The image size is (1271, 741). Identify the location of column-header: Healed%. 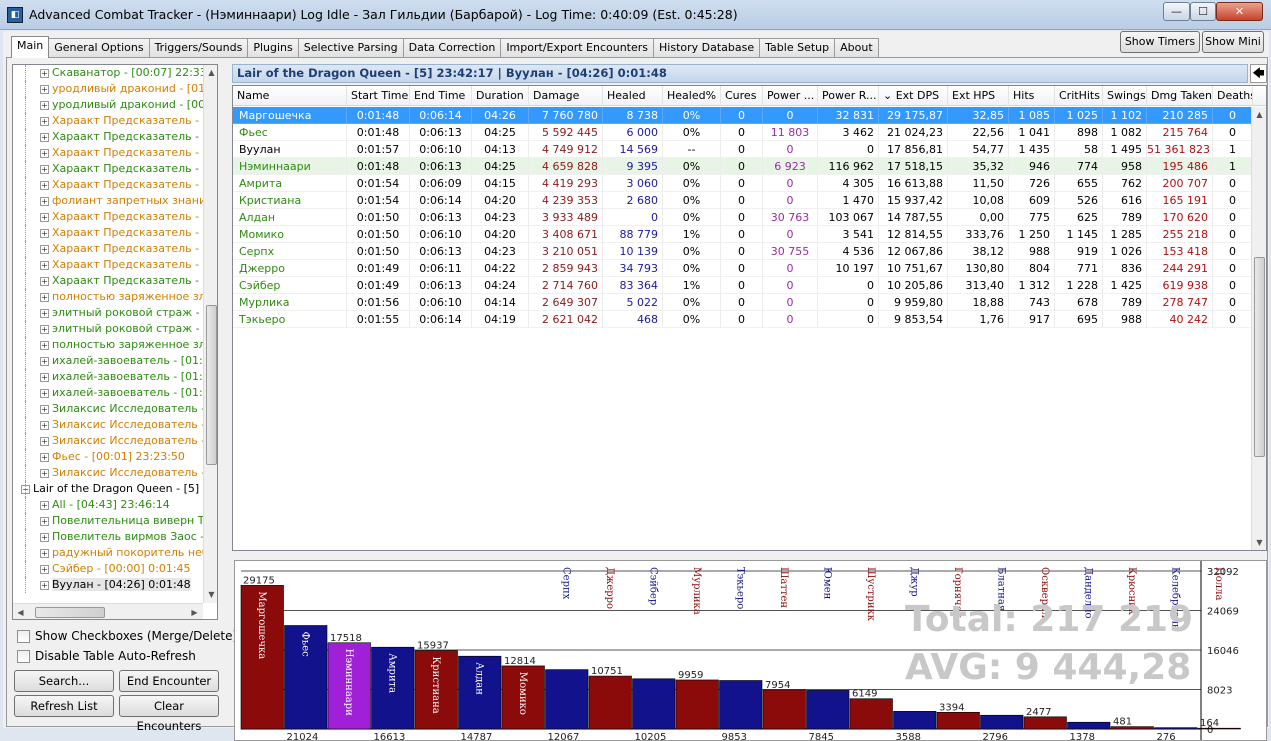
(692, 96).